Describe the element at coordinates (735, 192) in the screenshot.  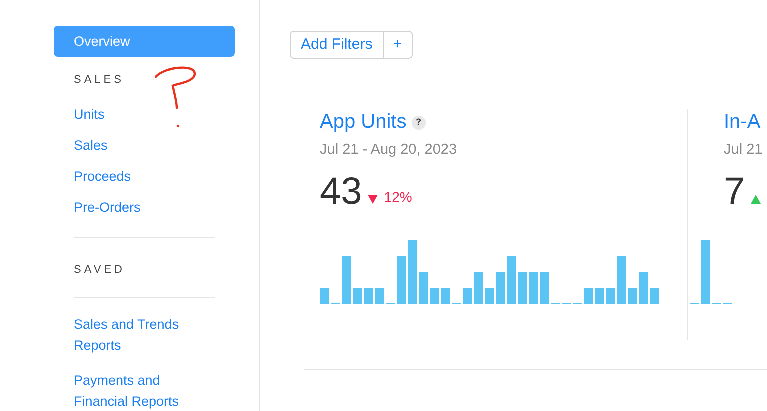
I see `metric-value: 7` at that location.